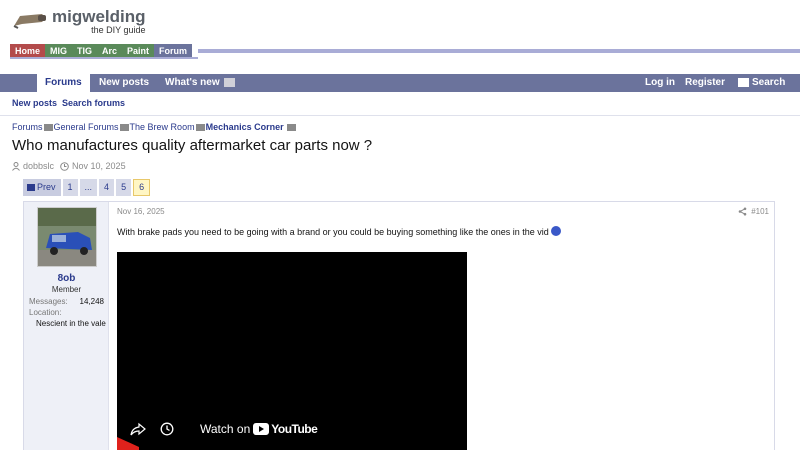 The image size is (800, 450). I want to click on breadcrumb-general-forums: General Forums, so click(86, 127).